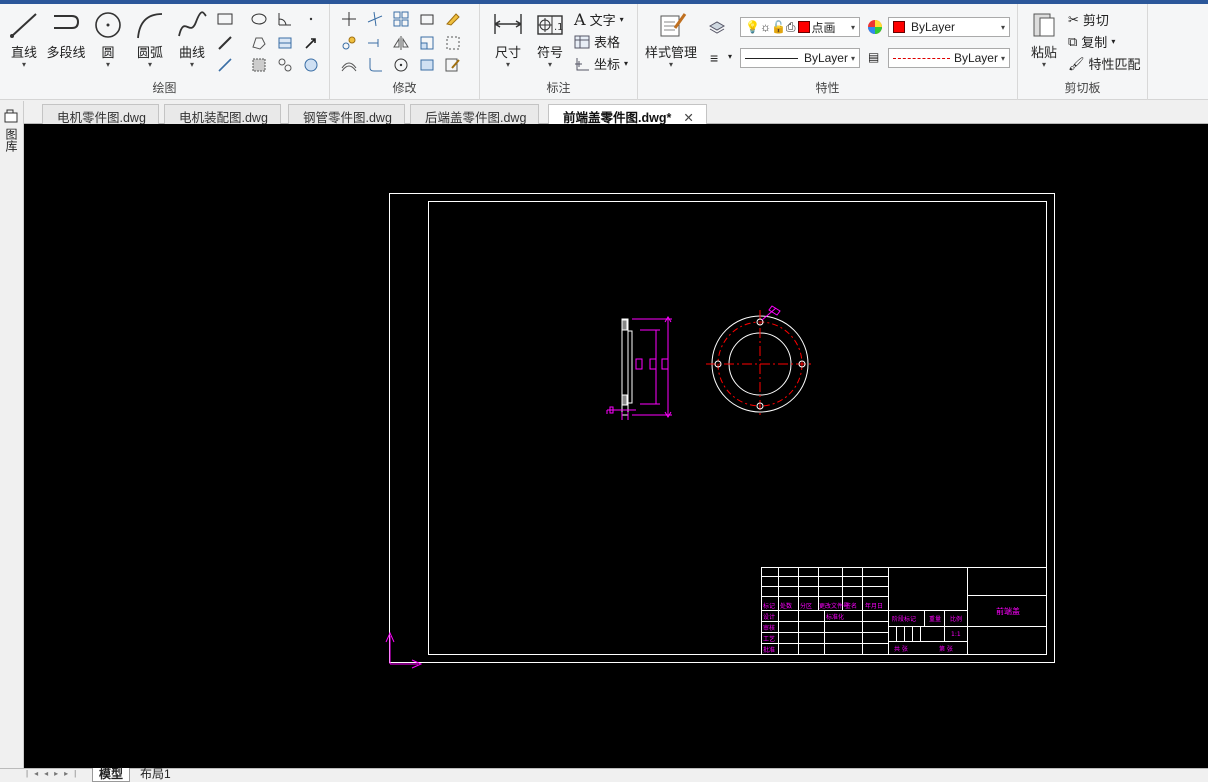 The width and height of the screenshot is (1208, 782). I want to click on tab-model: 模型, so click(111, 775).